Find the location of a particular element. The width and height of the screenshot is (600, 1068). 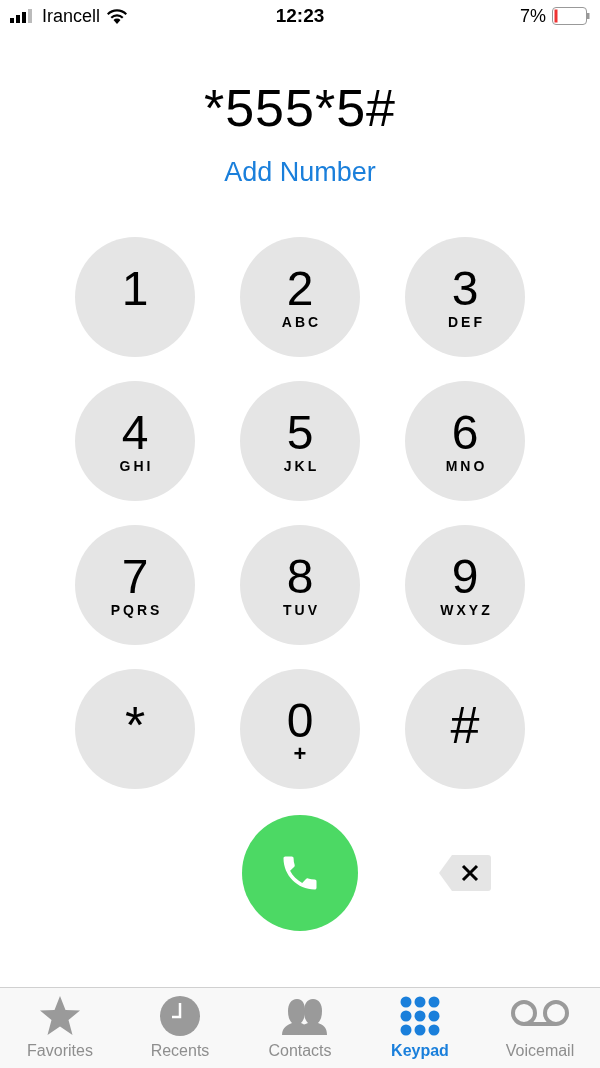

dial-key: # is located at coordinates (465, 729).